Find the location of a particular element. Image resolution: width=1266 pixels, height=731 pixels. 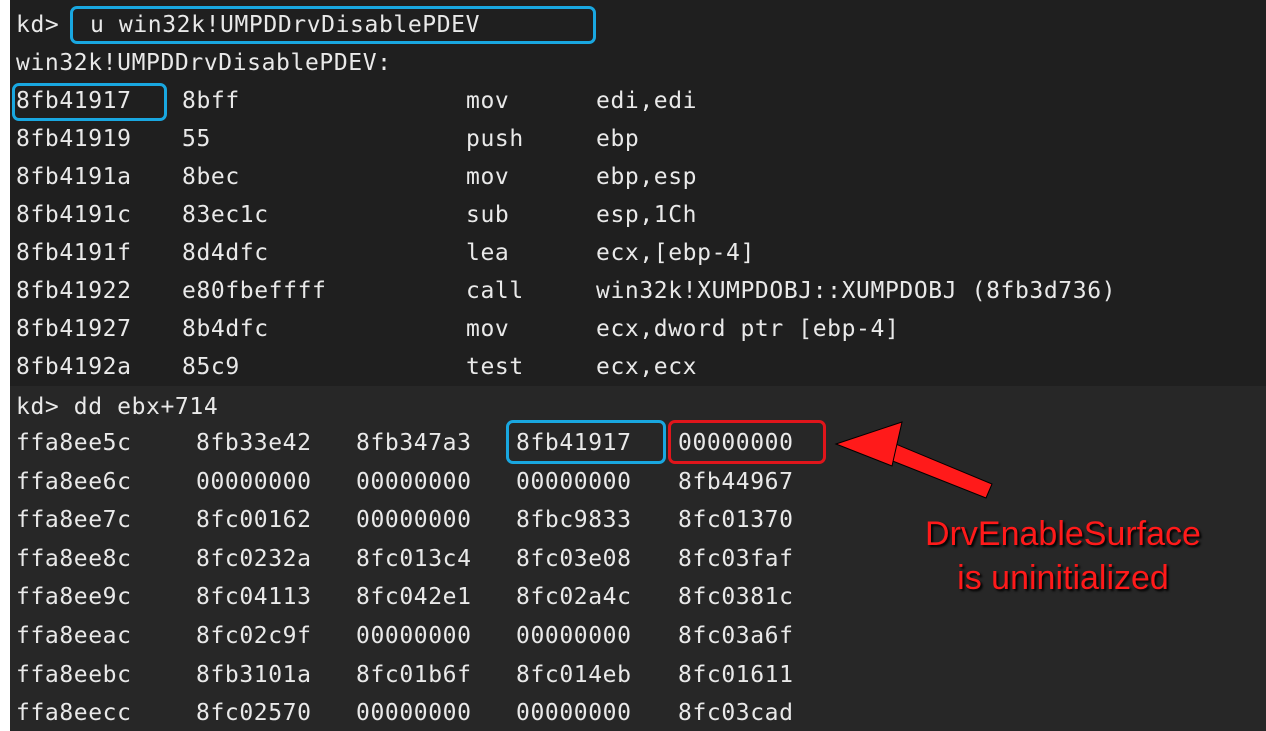

annotation-line-1: DrvEnableSurface is located at coordinates (1063, 534).